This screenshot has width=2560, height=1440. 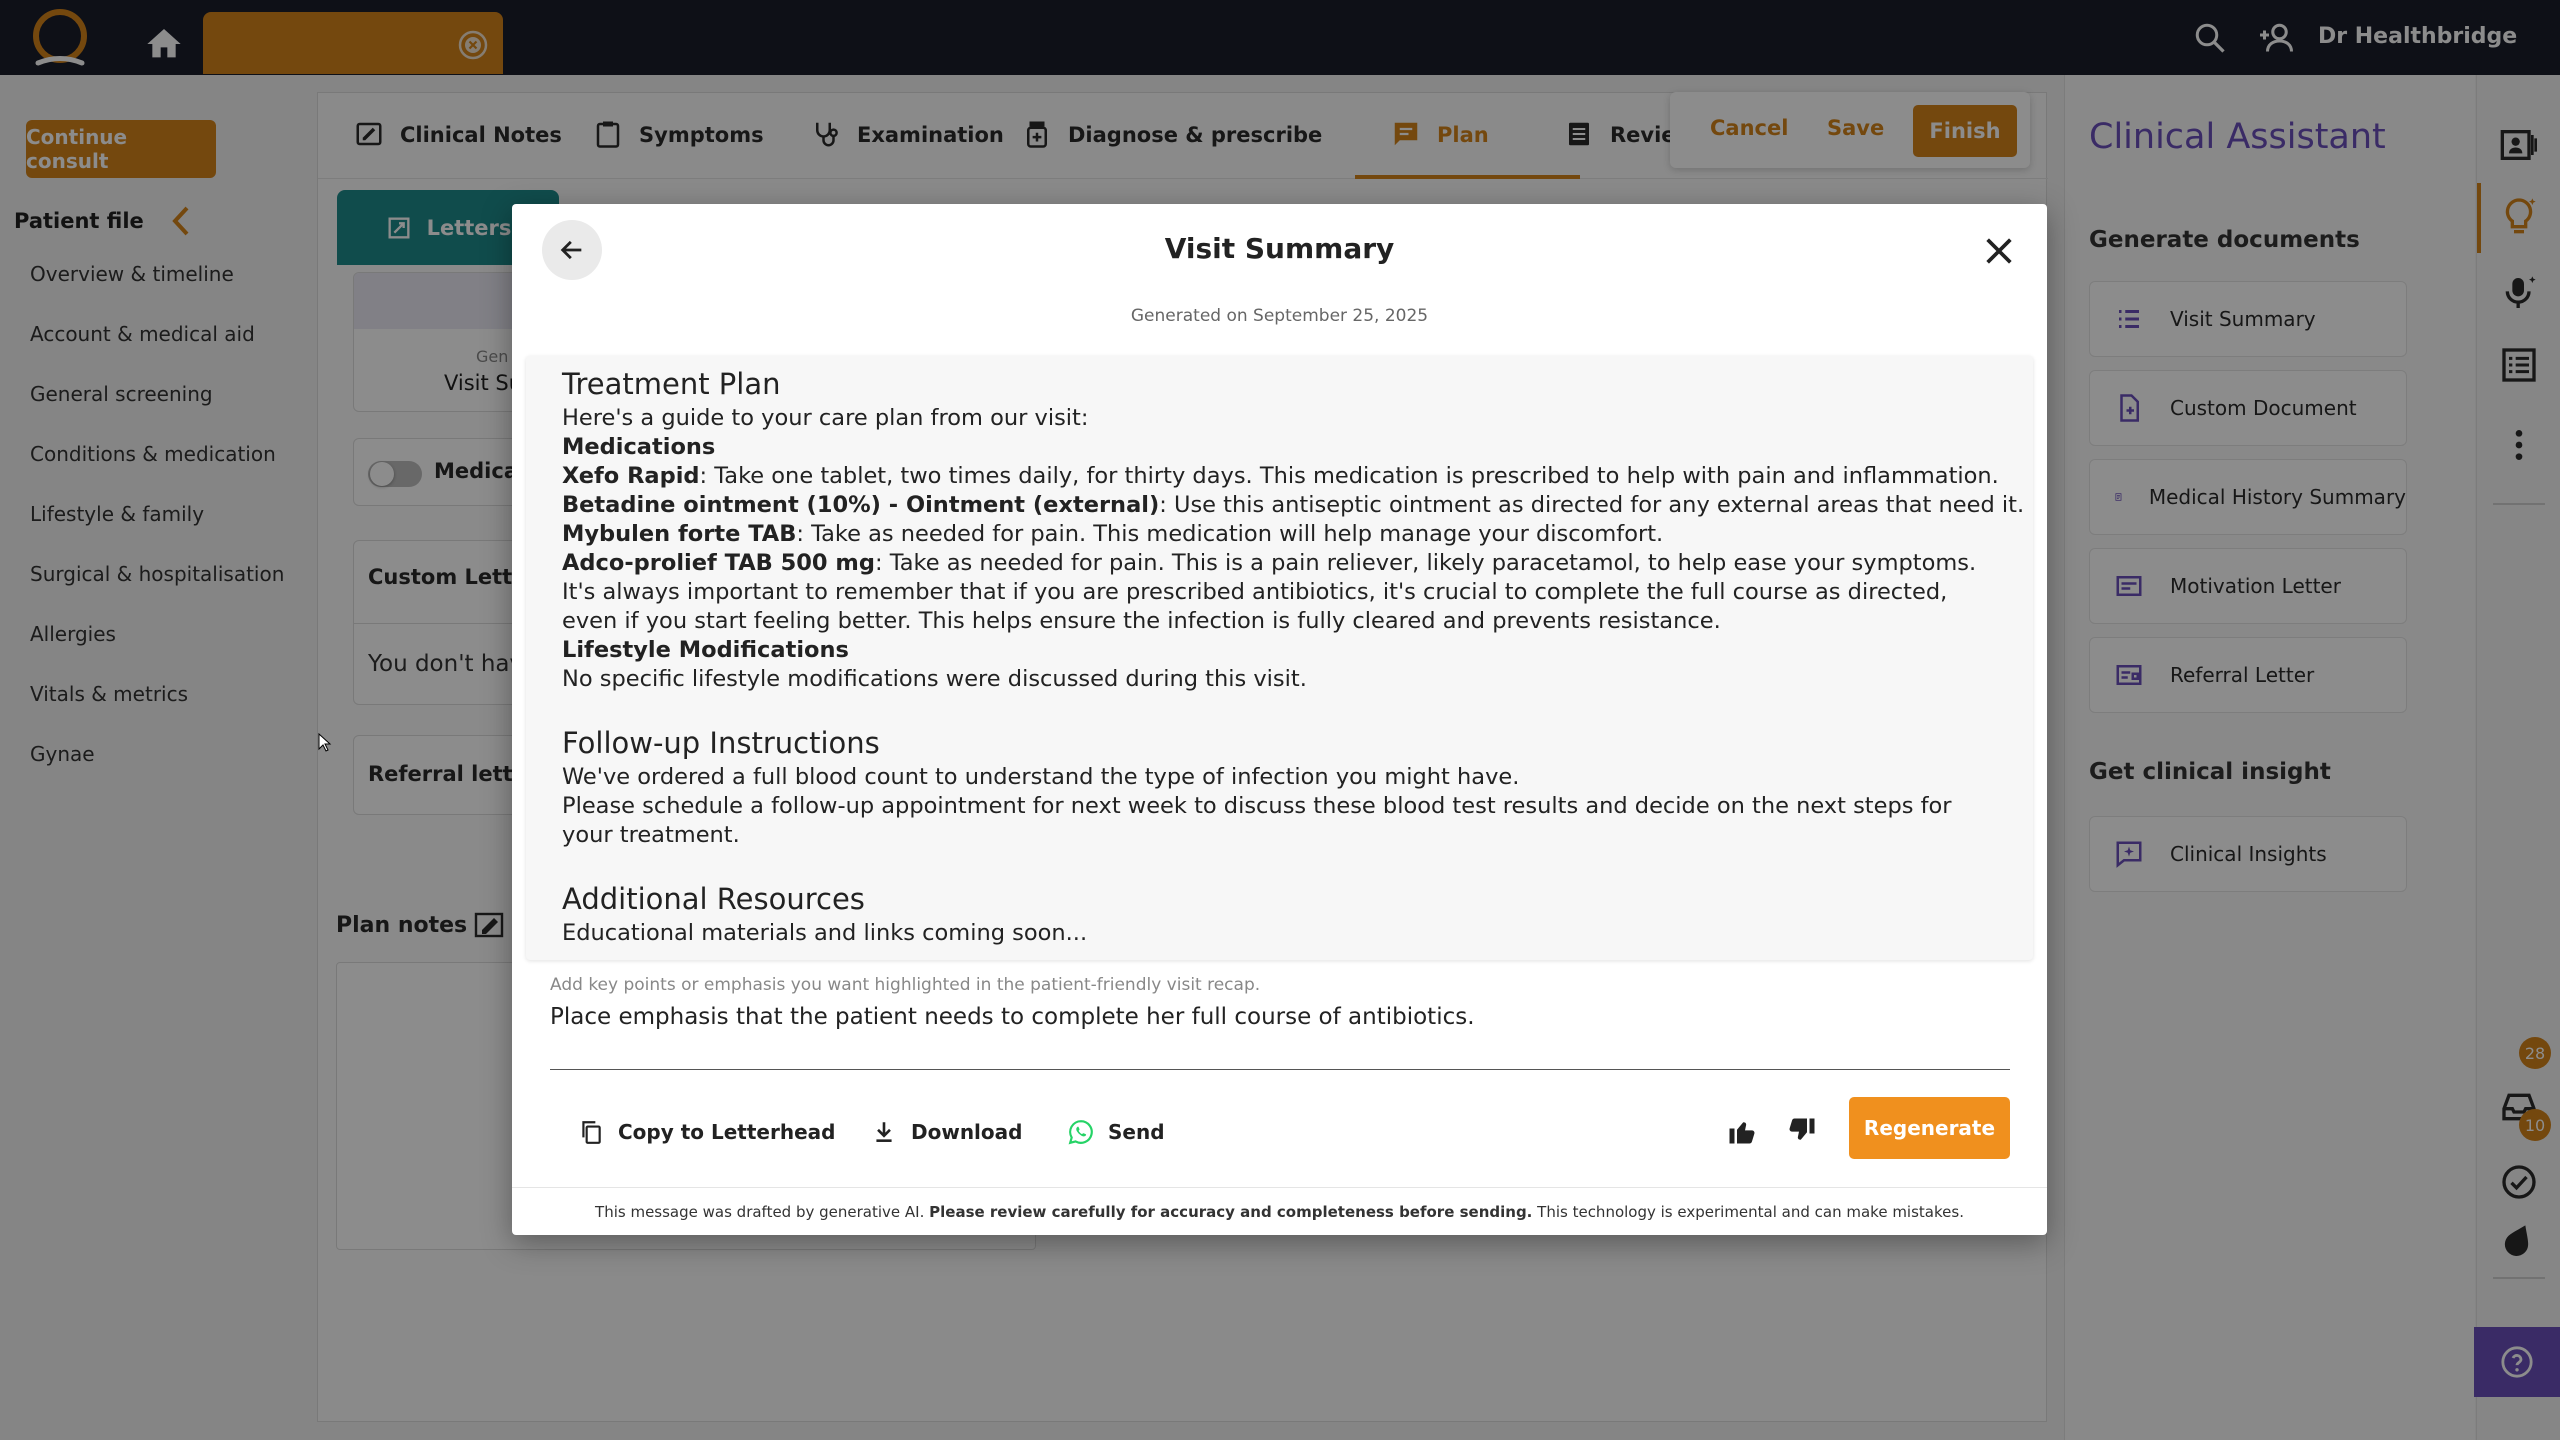 What do you see at coordinates (727, 1132) in the screenshot?
I see `copy-label: Copy to Letterhead` at bounding box center [727, 1132].